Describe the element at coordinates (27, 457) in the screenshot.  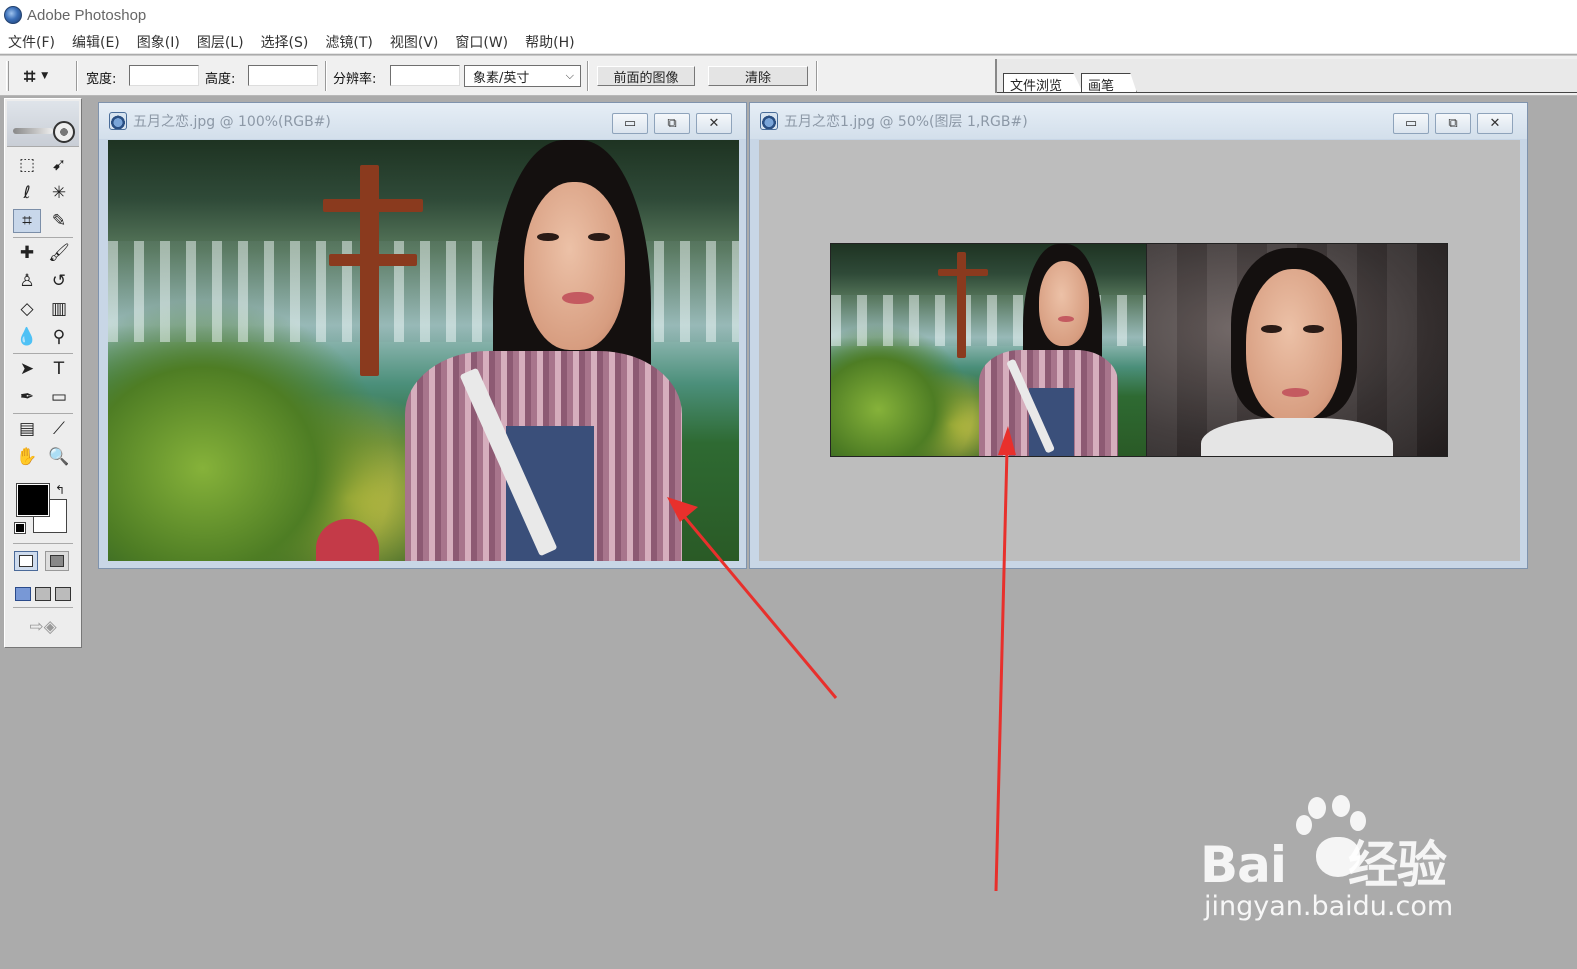
I see `hand-tool-icon: ✋` at that location.